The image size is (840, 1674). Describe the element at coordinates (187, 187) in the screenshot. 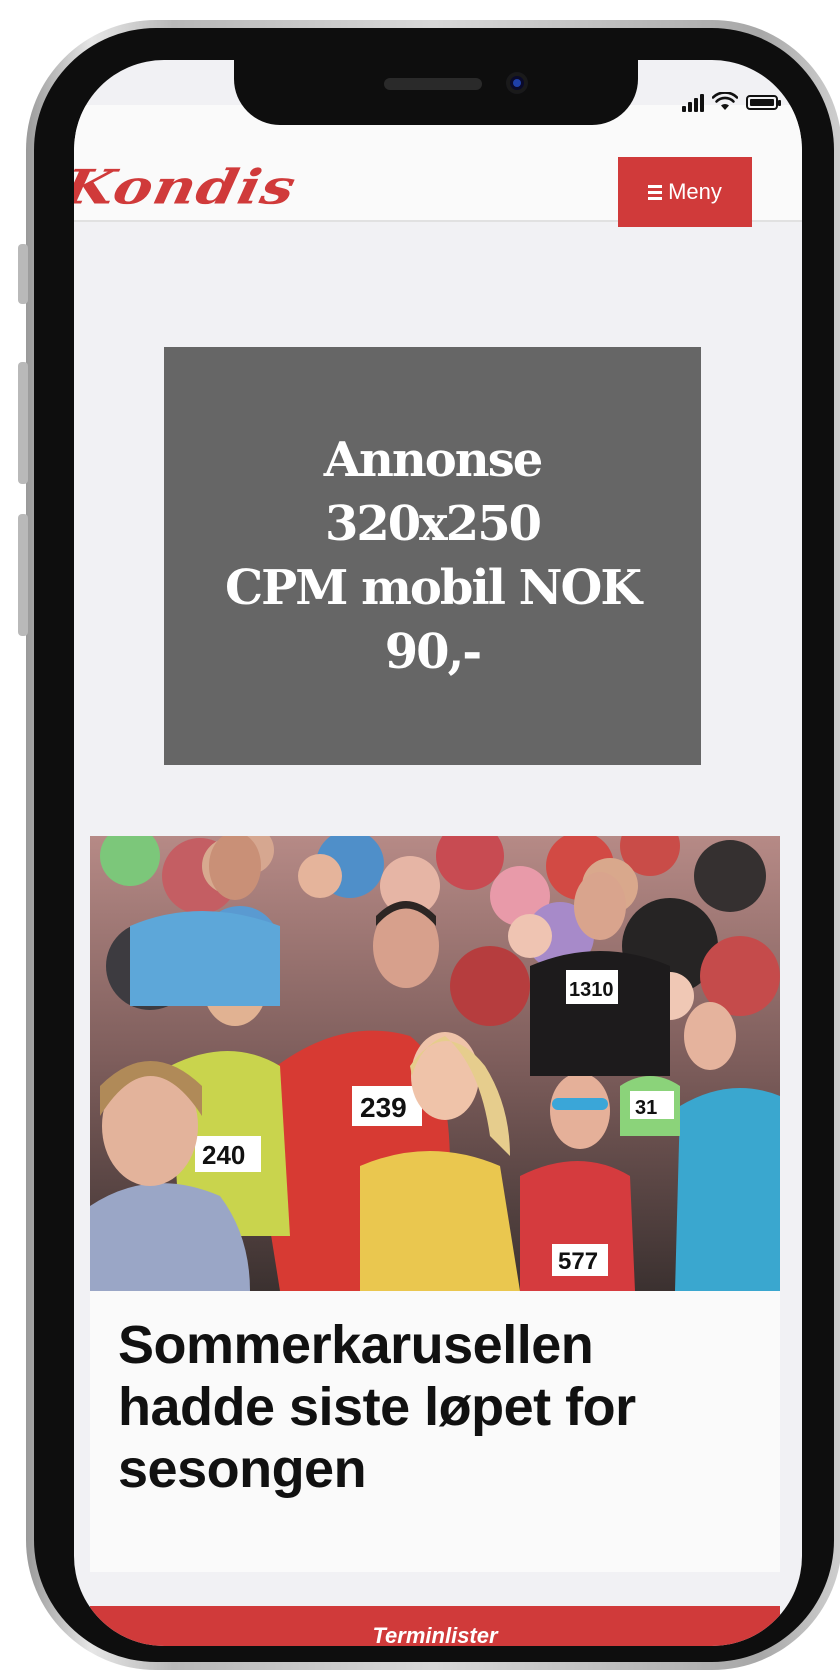

I see `kondis-logo: Kondis` at that location.